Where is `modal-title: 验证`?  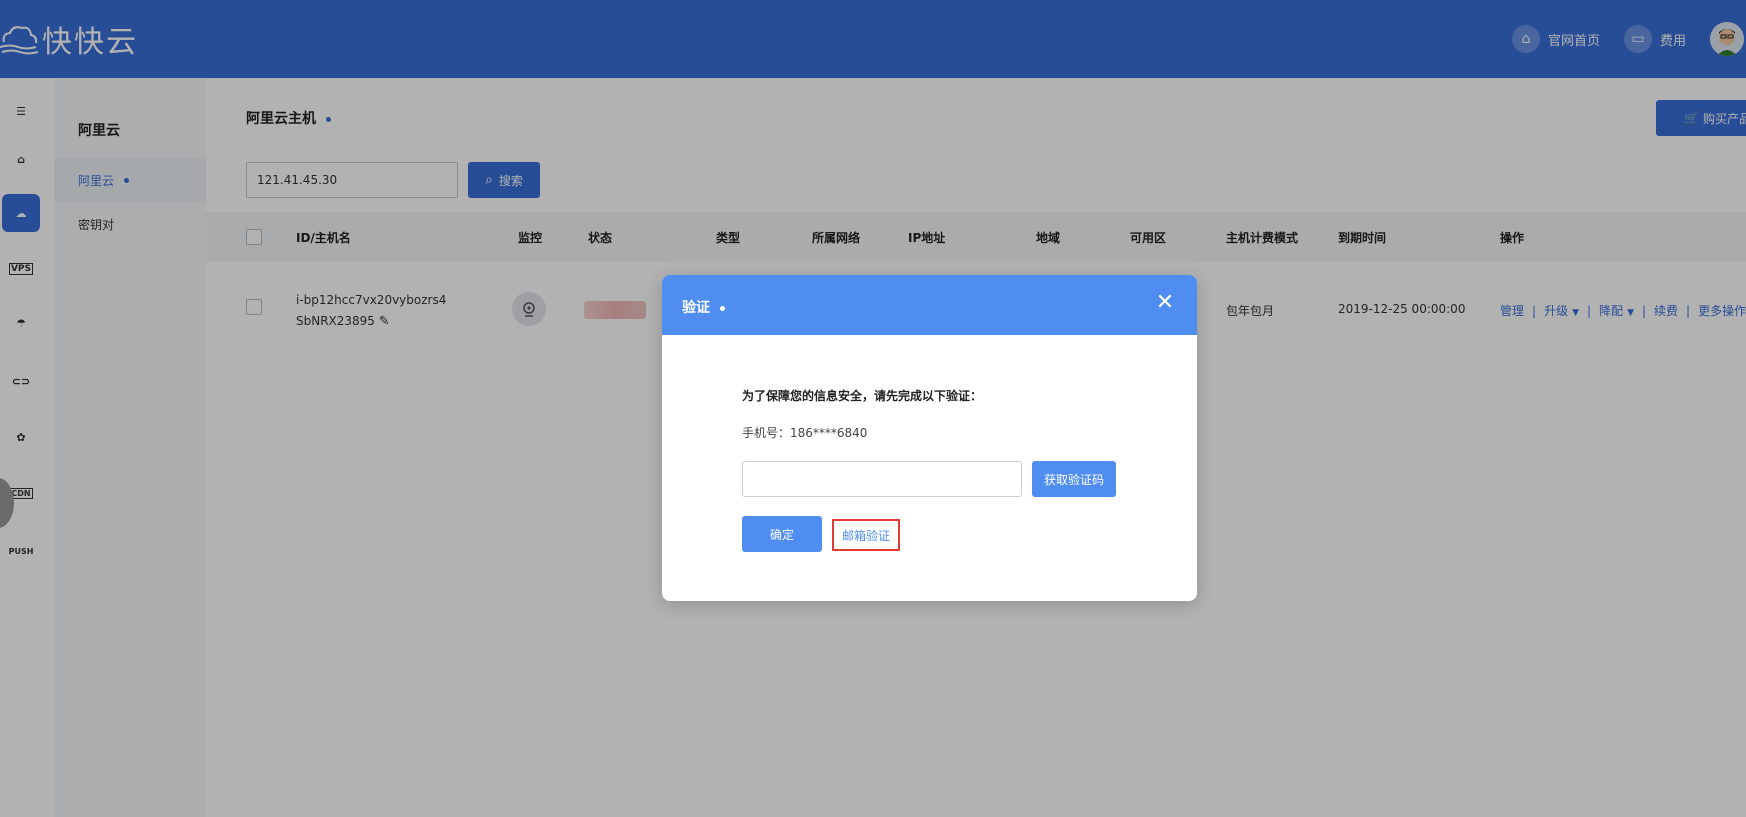 modal-title: 验证 is located at coordinates (703, 307).